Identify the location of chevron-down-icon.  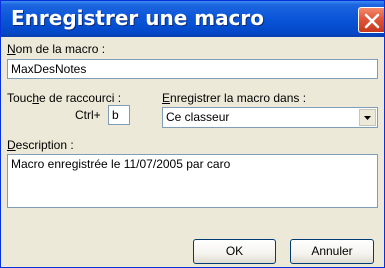
(367, 118).